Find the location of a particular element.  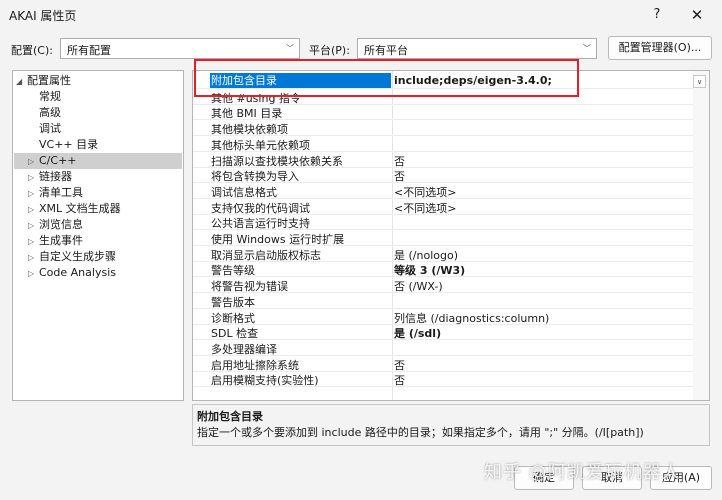

tree-item-group-2: ▷ 清单工具 is located at coordinates (55, 193).